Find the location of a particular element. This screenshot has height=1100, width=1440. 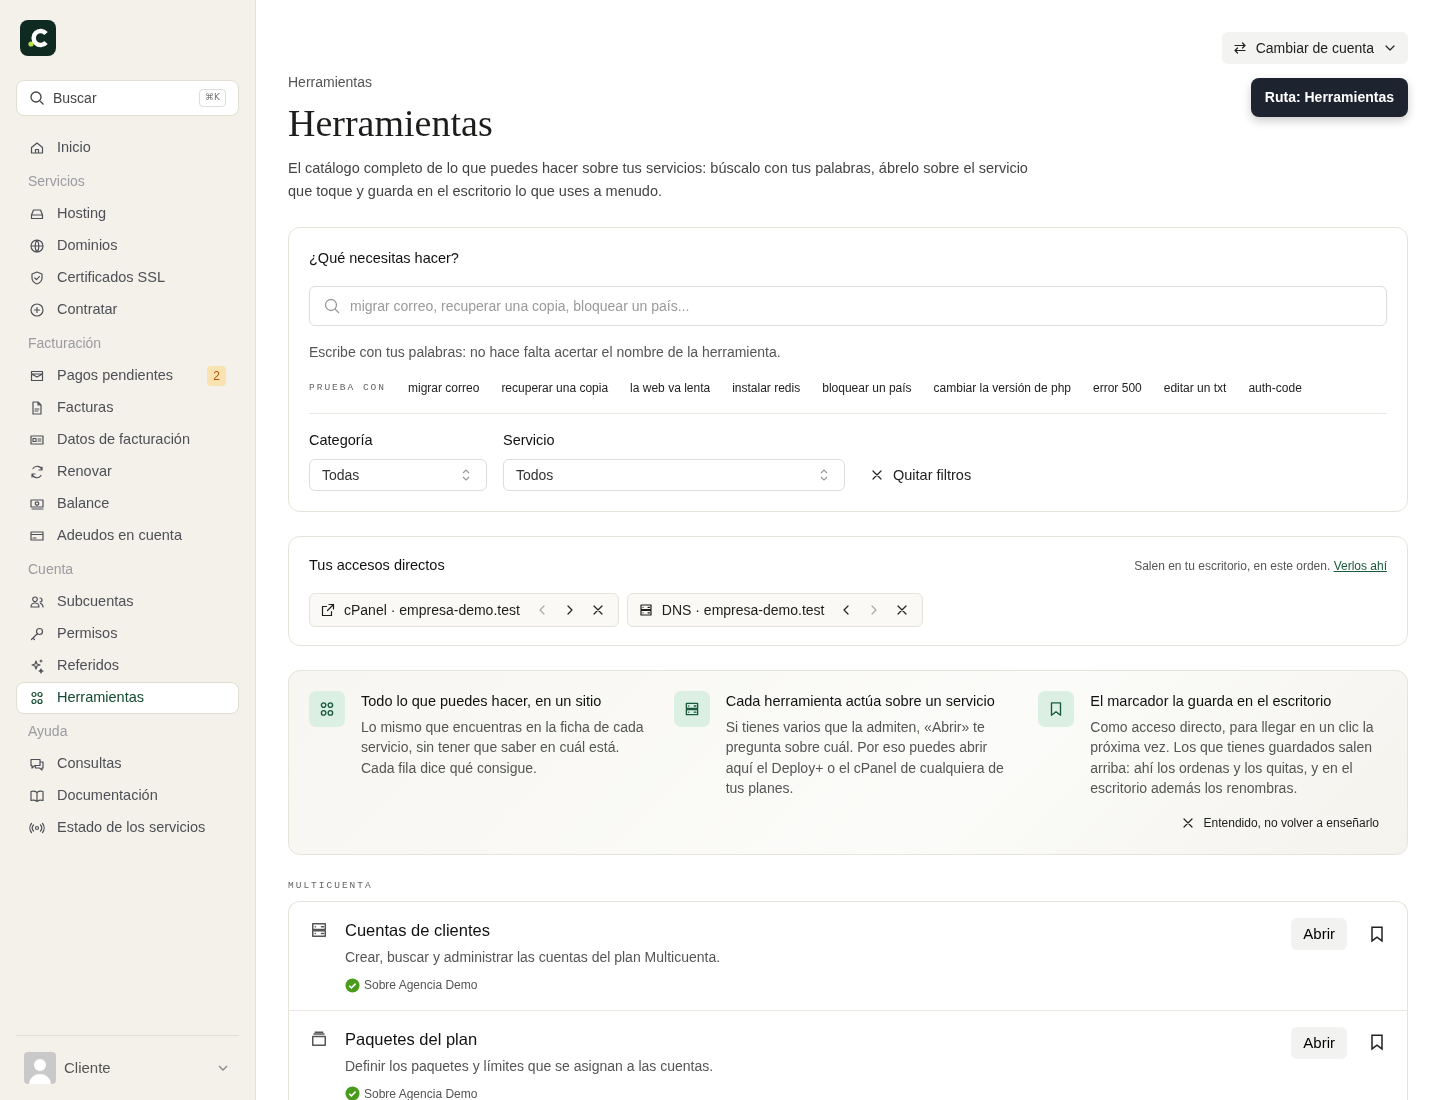

page-title: Herramientas is located at coordinates (391, 123).